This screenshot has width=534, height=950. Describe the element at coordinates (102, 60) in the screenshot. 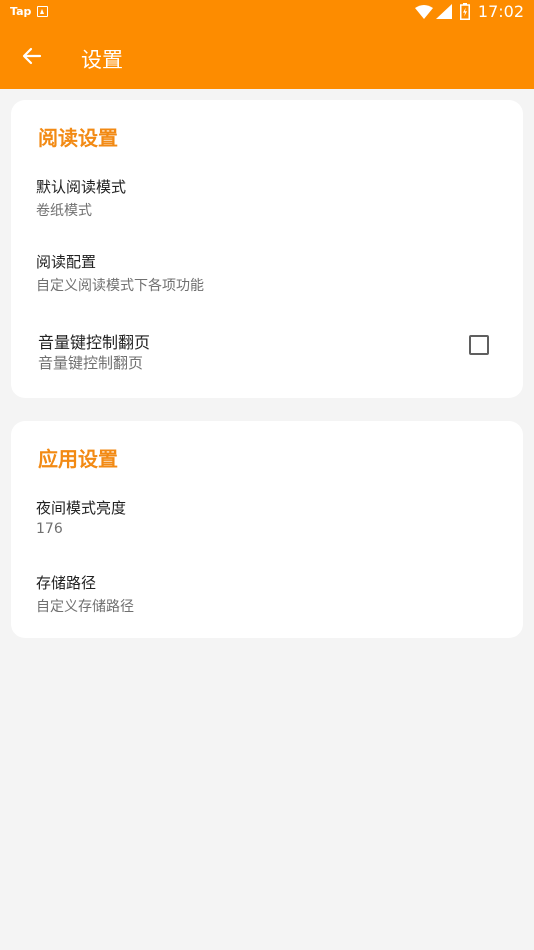

I see `page-title: 设置` at that location.